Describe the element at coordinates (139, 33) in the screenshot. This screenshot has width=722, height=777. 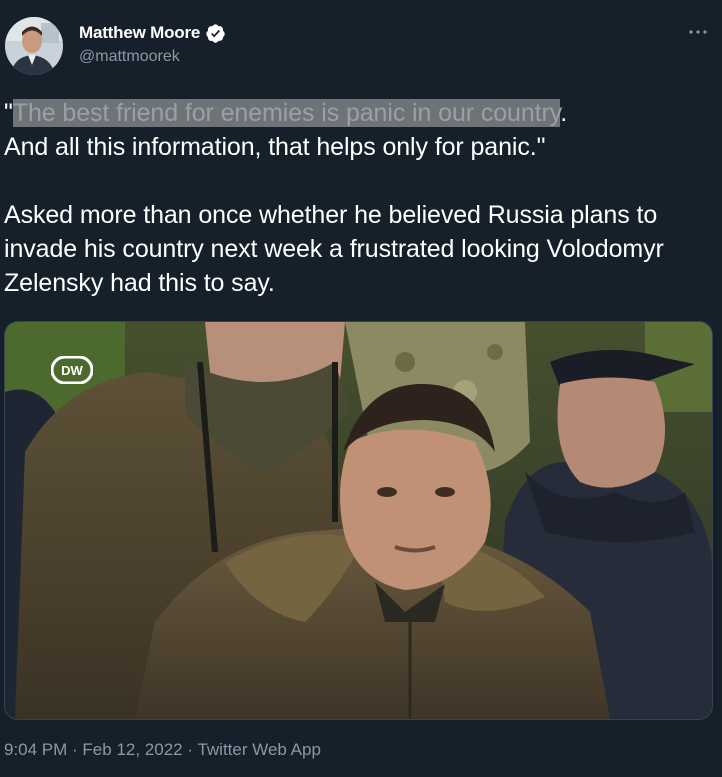
I see `author-name: Matthew Moore` at that location.